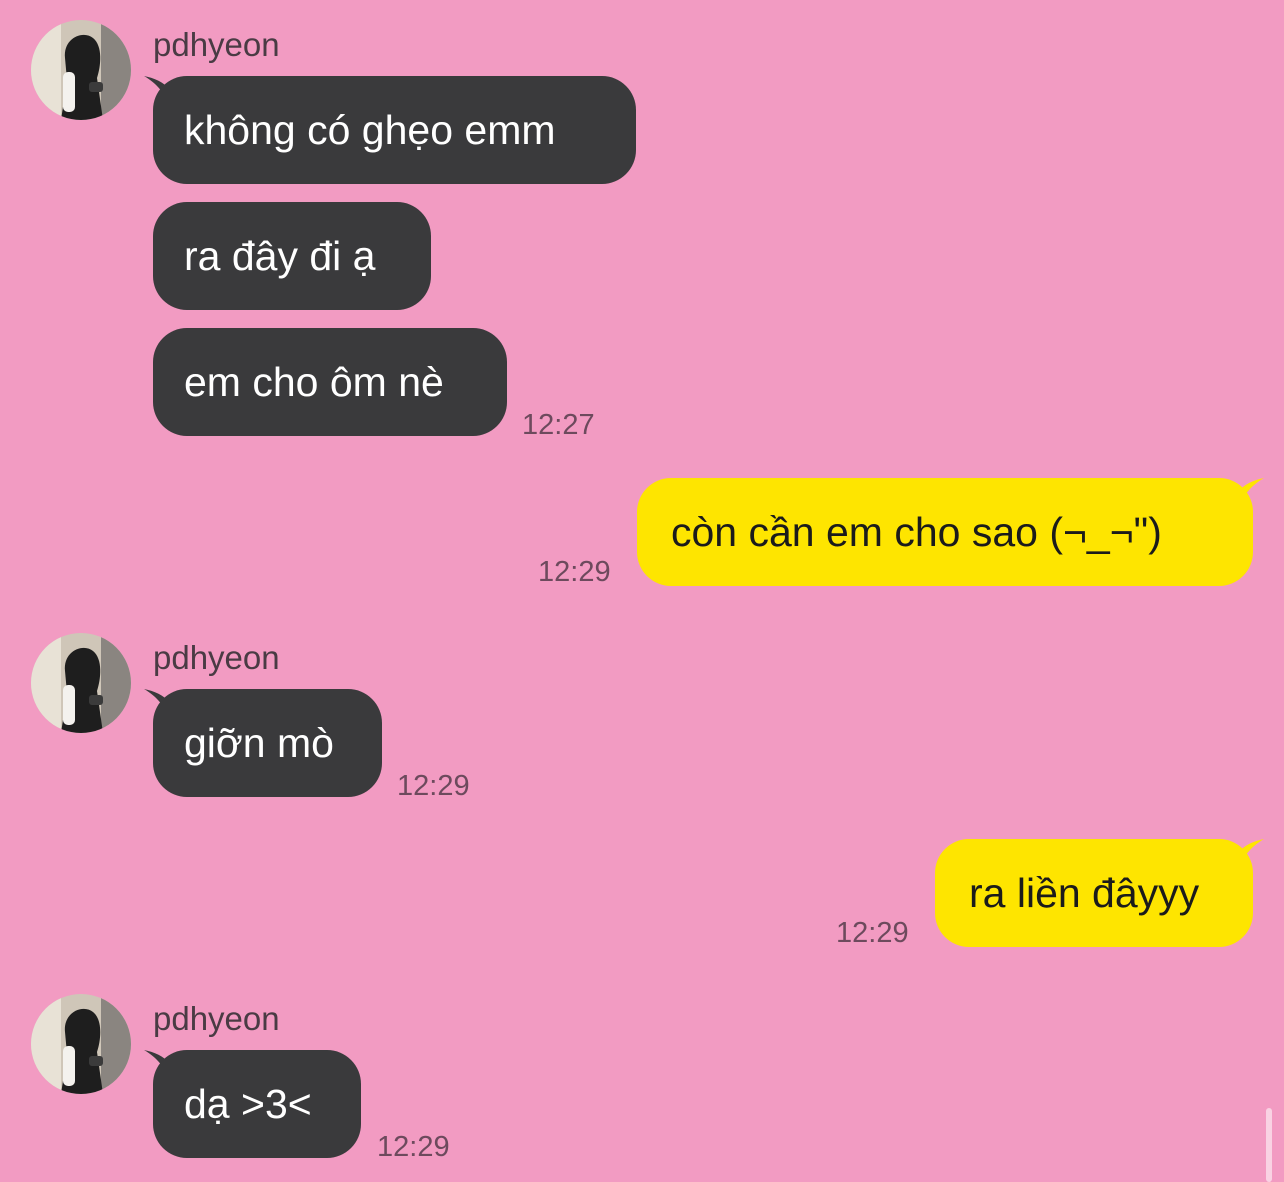 This screenshot has height=1182, width=1284. What do you see at coordinates (292, 256) in the screenshot?
I see `incoming-message-bubble: ra đây đi ạ` at bounding box center [292, 256].